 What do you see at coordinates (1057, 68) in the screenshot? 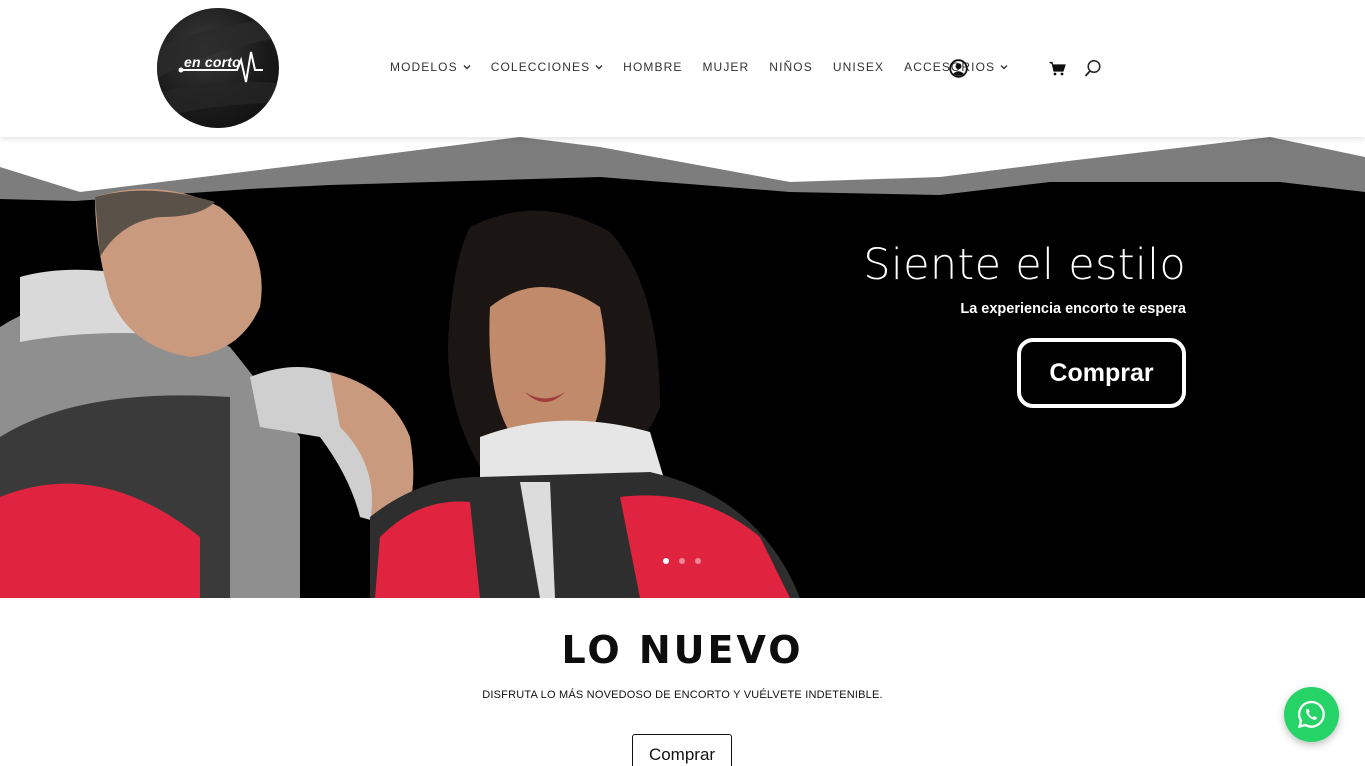
I see `cart-icon` at bounding box center [1057, 68].